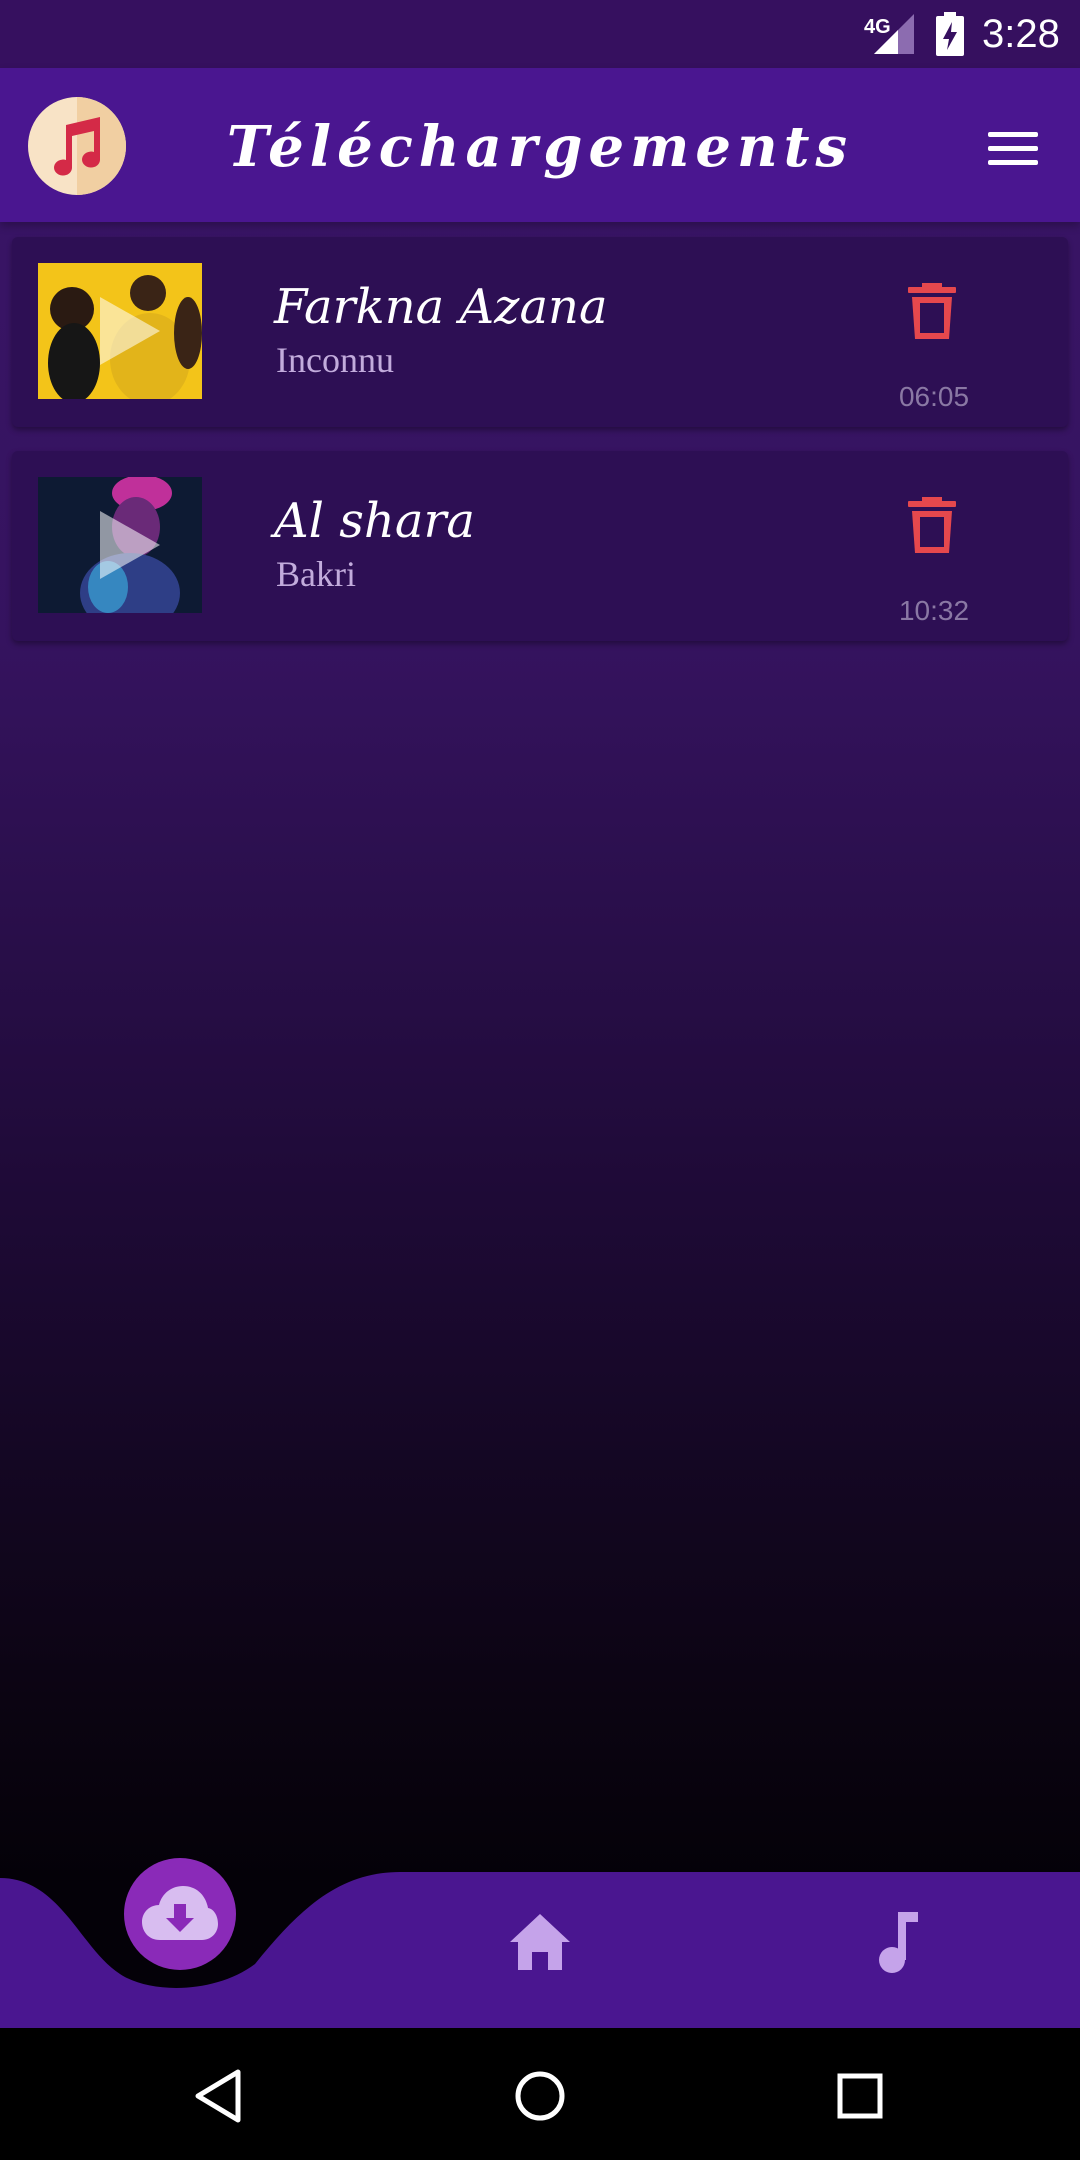  What do you see at coordinates (860, 2096) in the screenshot?
I see `recents-icon` at bounding box center [860, 2096].